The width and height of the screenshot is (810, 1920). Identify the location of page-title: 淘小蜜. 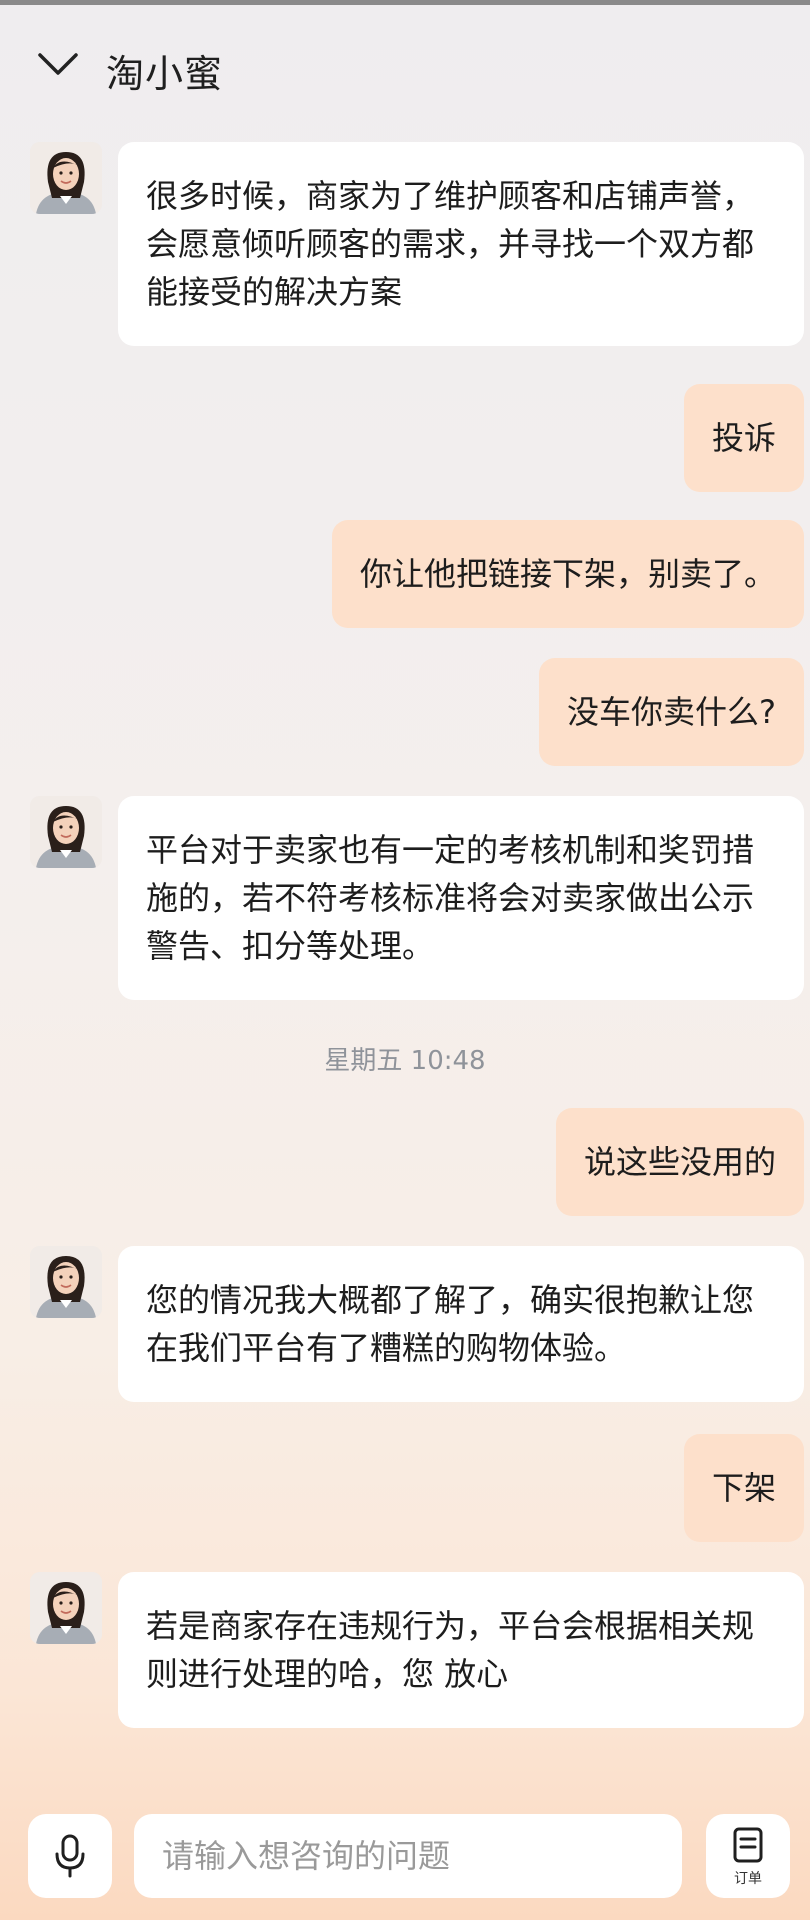
(165, 74).